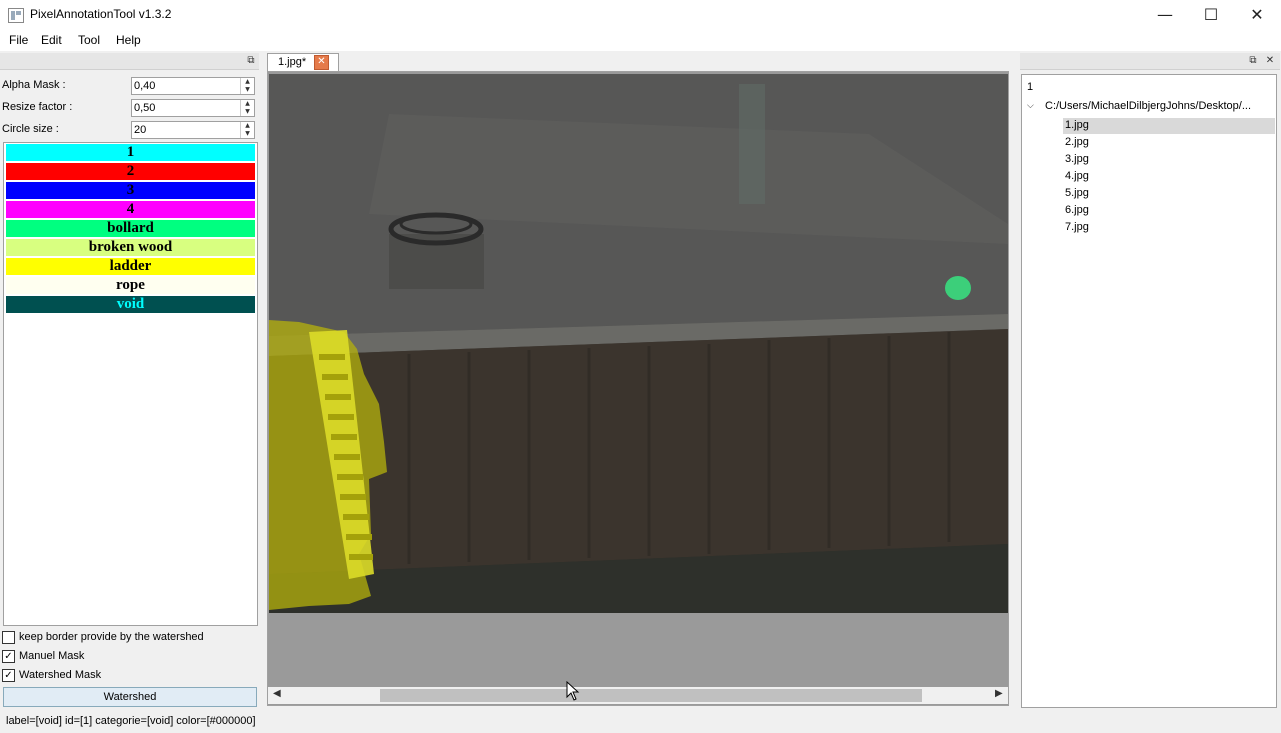  I want to click on keep-border-checkbox, so click(8, 637).